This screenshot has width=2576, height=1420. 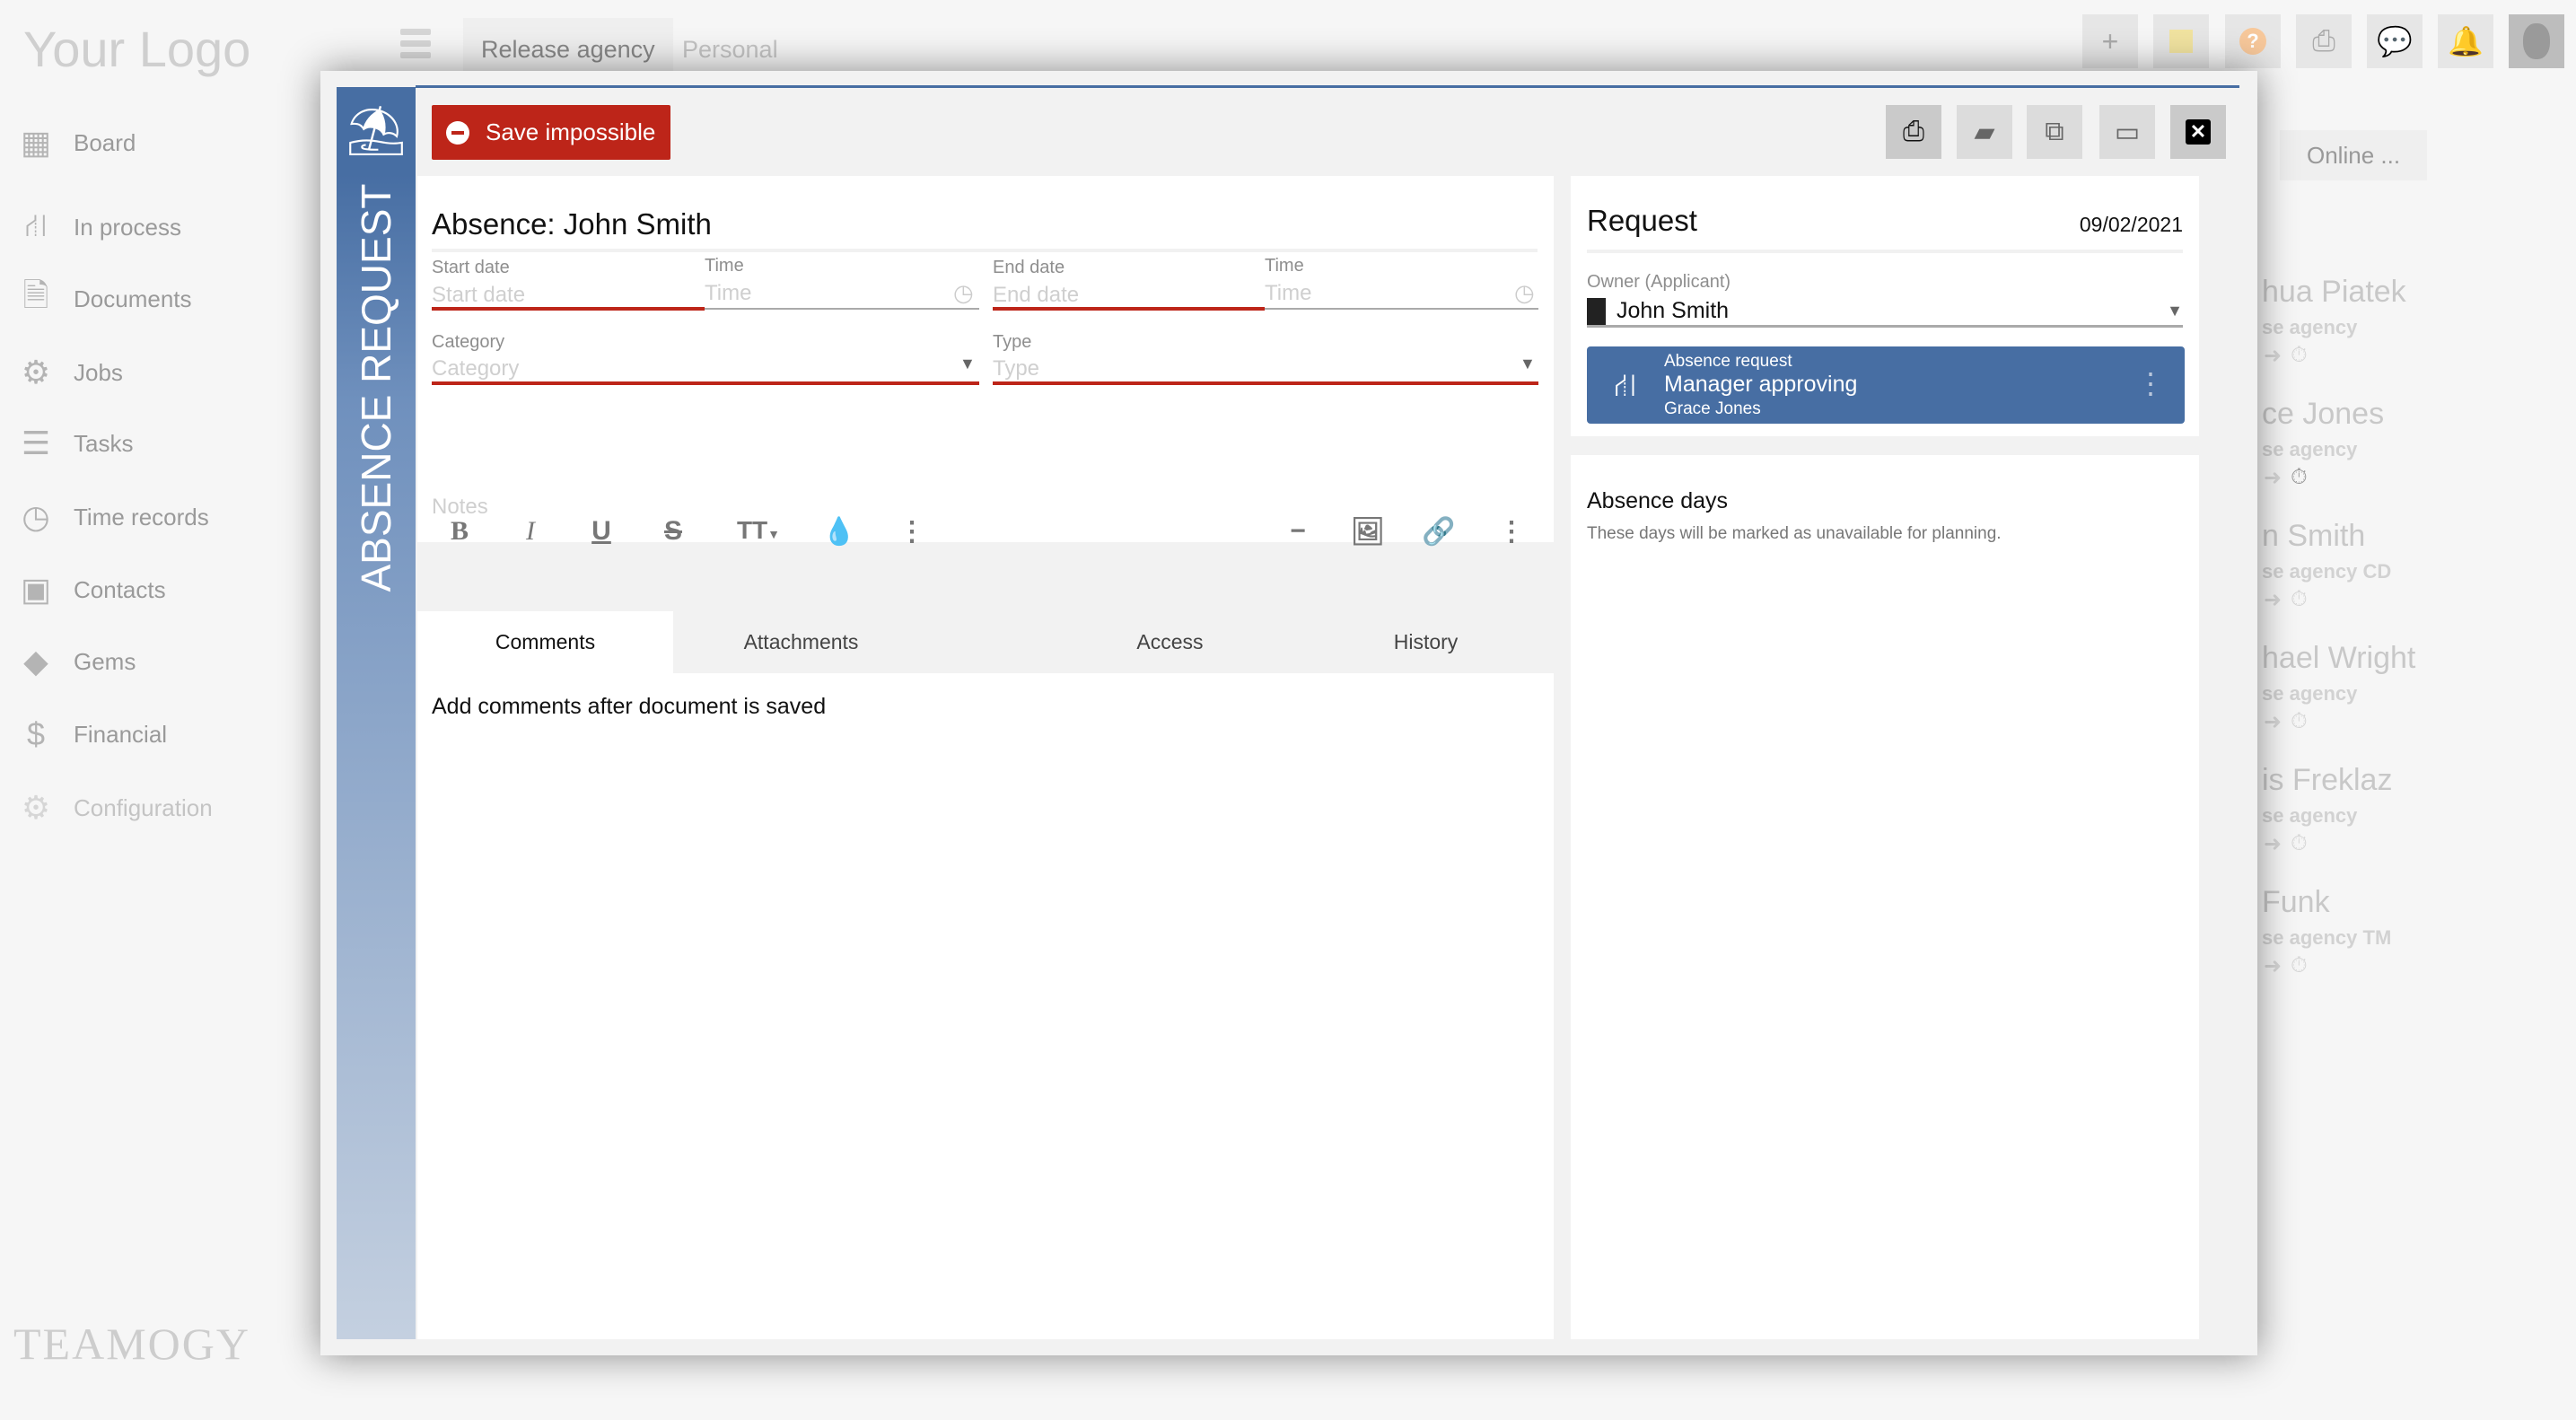 I want to click on grid-icon: ▦, so click(x=35, y=143).